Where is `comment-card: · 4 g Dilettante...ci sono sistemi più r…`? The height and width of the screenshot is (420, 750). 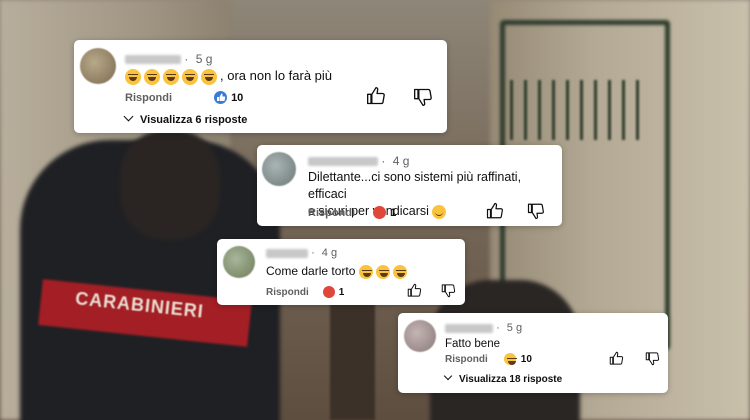 comment-card: · 4 g Dilettante...ci sono sistemi più r… is located at coordinates (409, 185).